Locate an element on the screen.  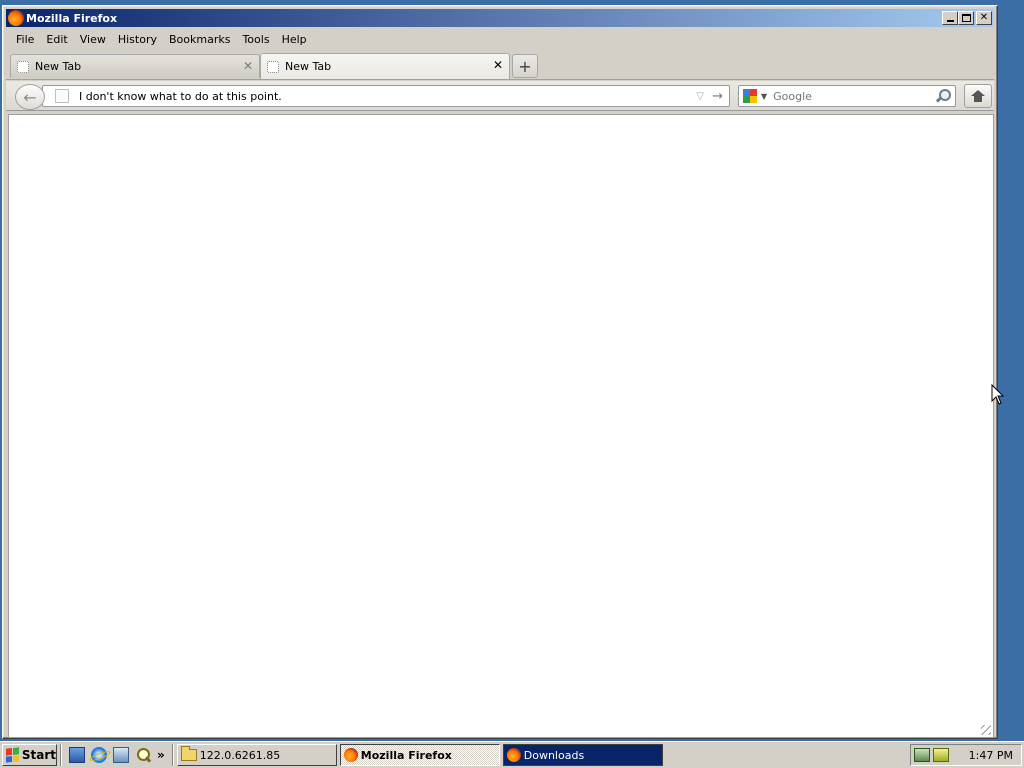
home-icon is located at coordinates (978, 96).